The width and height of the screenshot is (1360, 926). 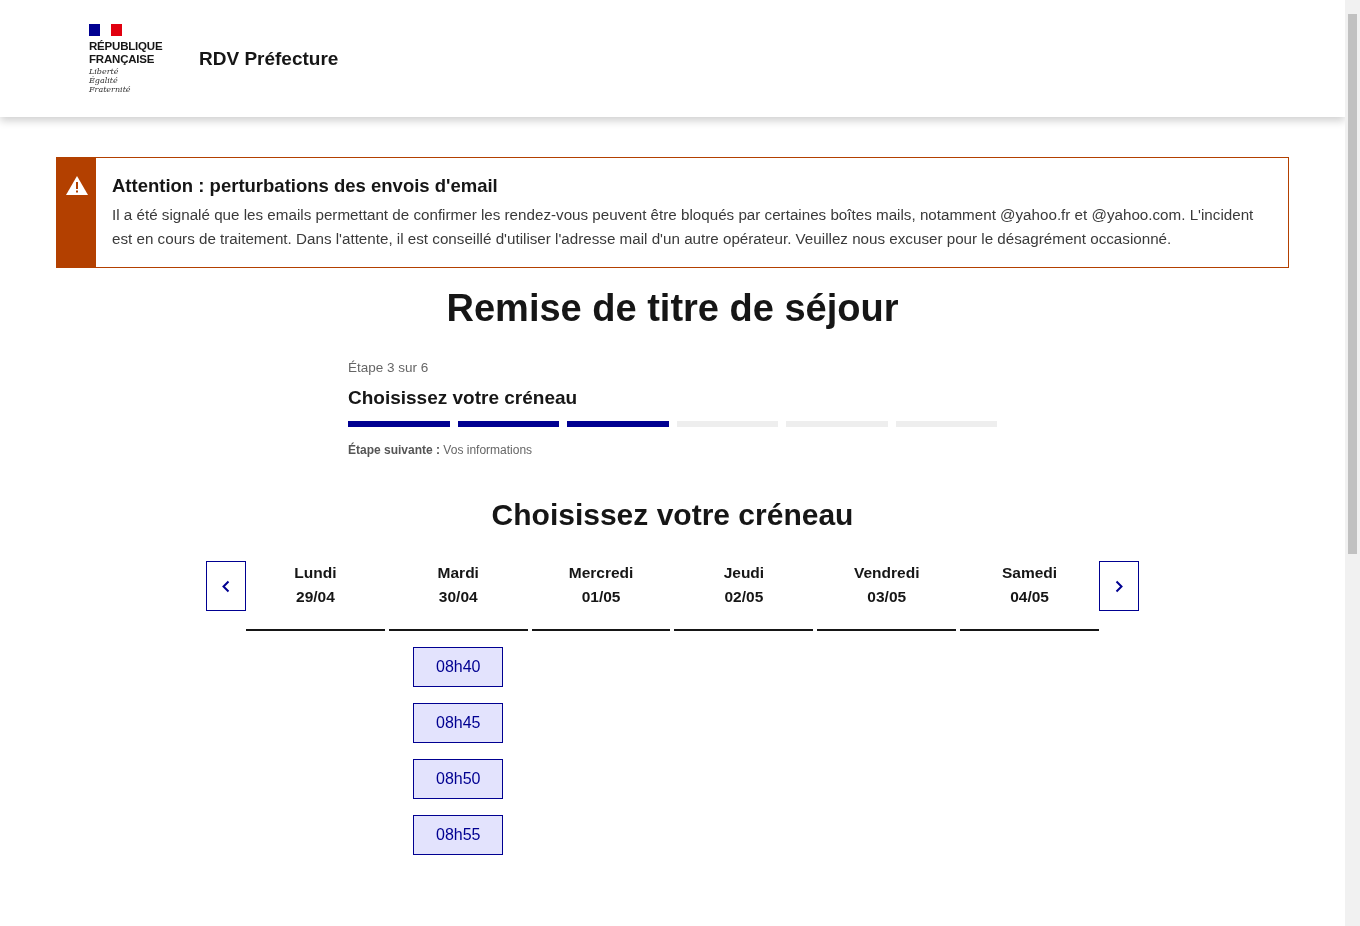 I want to click on time-slot-button: 08h50, so click(x=458, y=779).